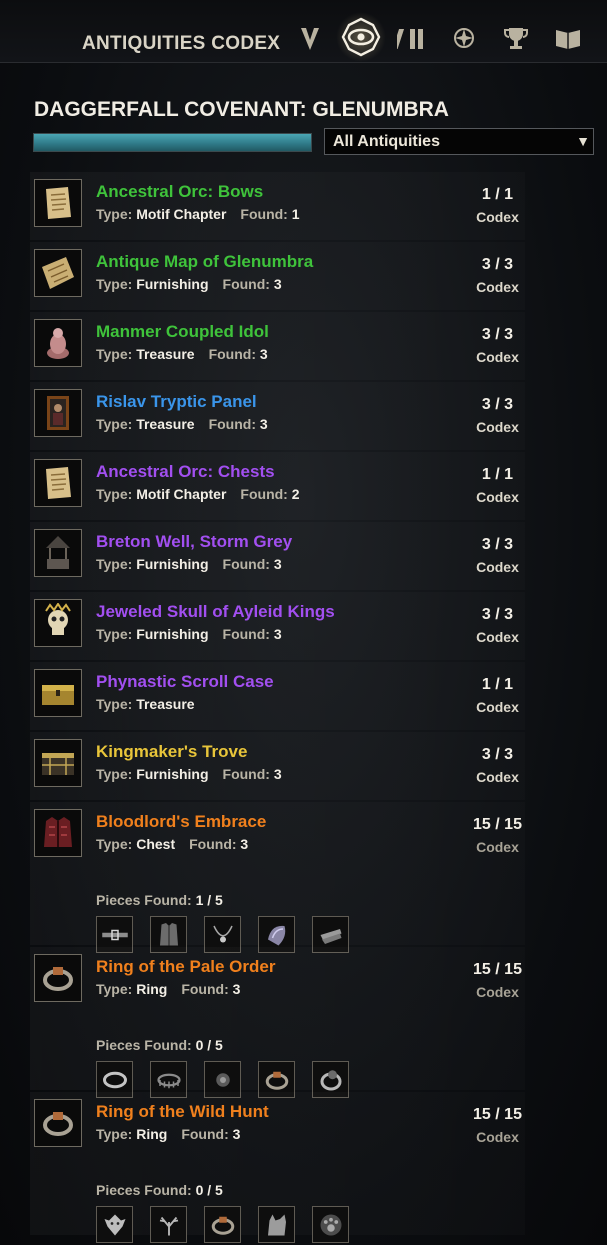  What do you see at coordinates (215, 612) in the screenshot?
I see `antiquity-name: Jeweled Skull of Ayleid Kings` at bounding box center [215, 612].